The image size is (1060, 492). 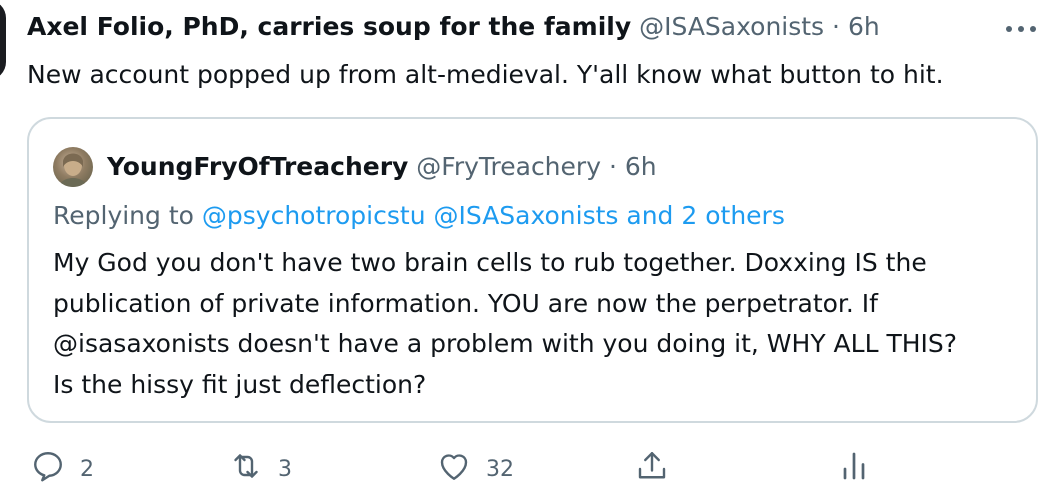 What do you see at coordinates (73, 167) in the screenshot?
I see `quoted-avatar` at bounding box center [73, 167].